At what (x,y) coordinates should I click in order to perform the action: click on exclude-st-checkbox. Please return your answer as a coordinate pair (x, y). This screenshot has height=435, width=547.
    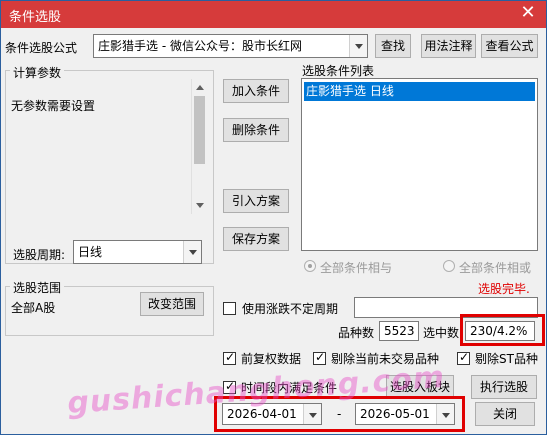
    Looking at the image, I should click on (463, 357).